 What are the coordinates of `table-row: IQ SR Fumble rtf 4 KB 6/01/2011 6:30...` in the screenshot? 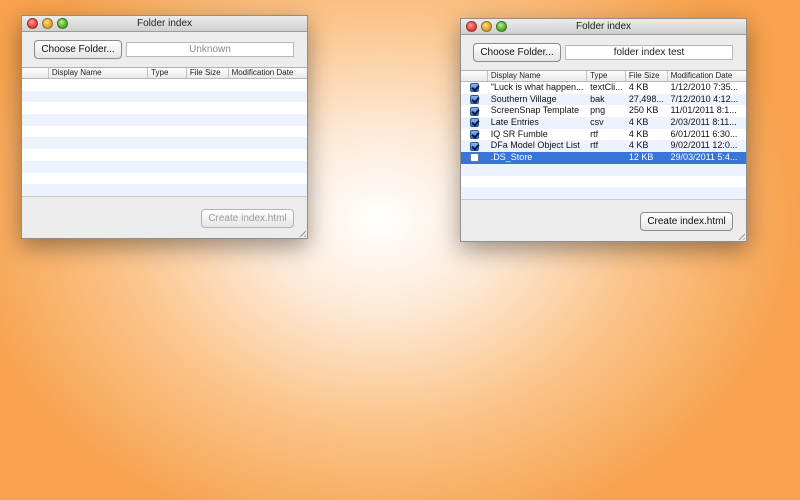 It's located at (603, 135).